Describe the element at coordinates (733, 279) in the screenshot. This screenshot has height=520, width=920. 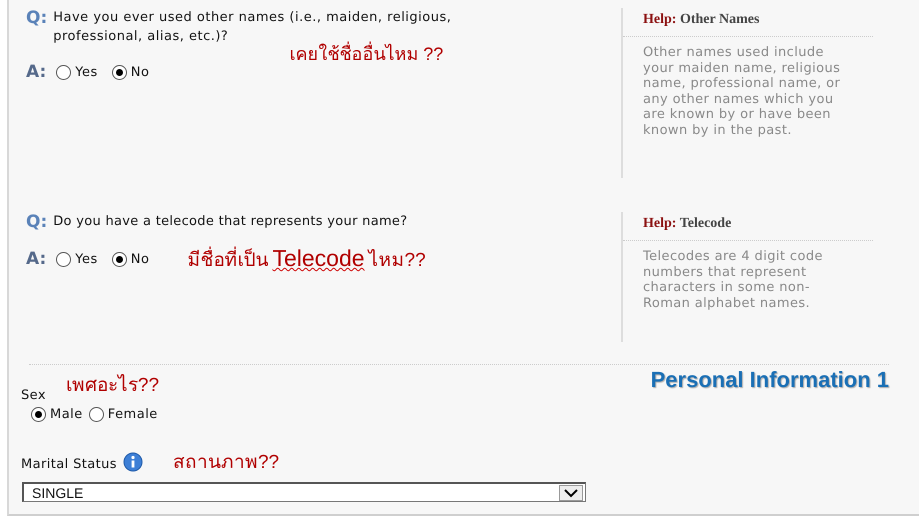
I see `help-text: Telecodes are 4 digit code numbers that represent characters in some non-Roman alphabet names.` at that location.